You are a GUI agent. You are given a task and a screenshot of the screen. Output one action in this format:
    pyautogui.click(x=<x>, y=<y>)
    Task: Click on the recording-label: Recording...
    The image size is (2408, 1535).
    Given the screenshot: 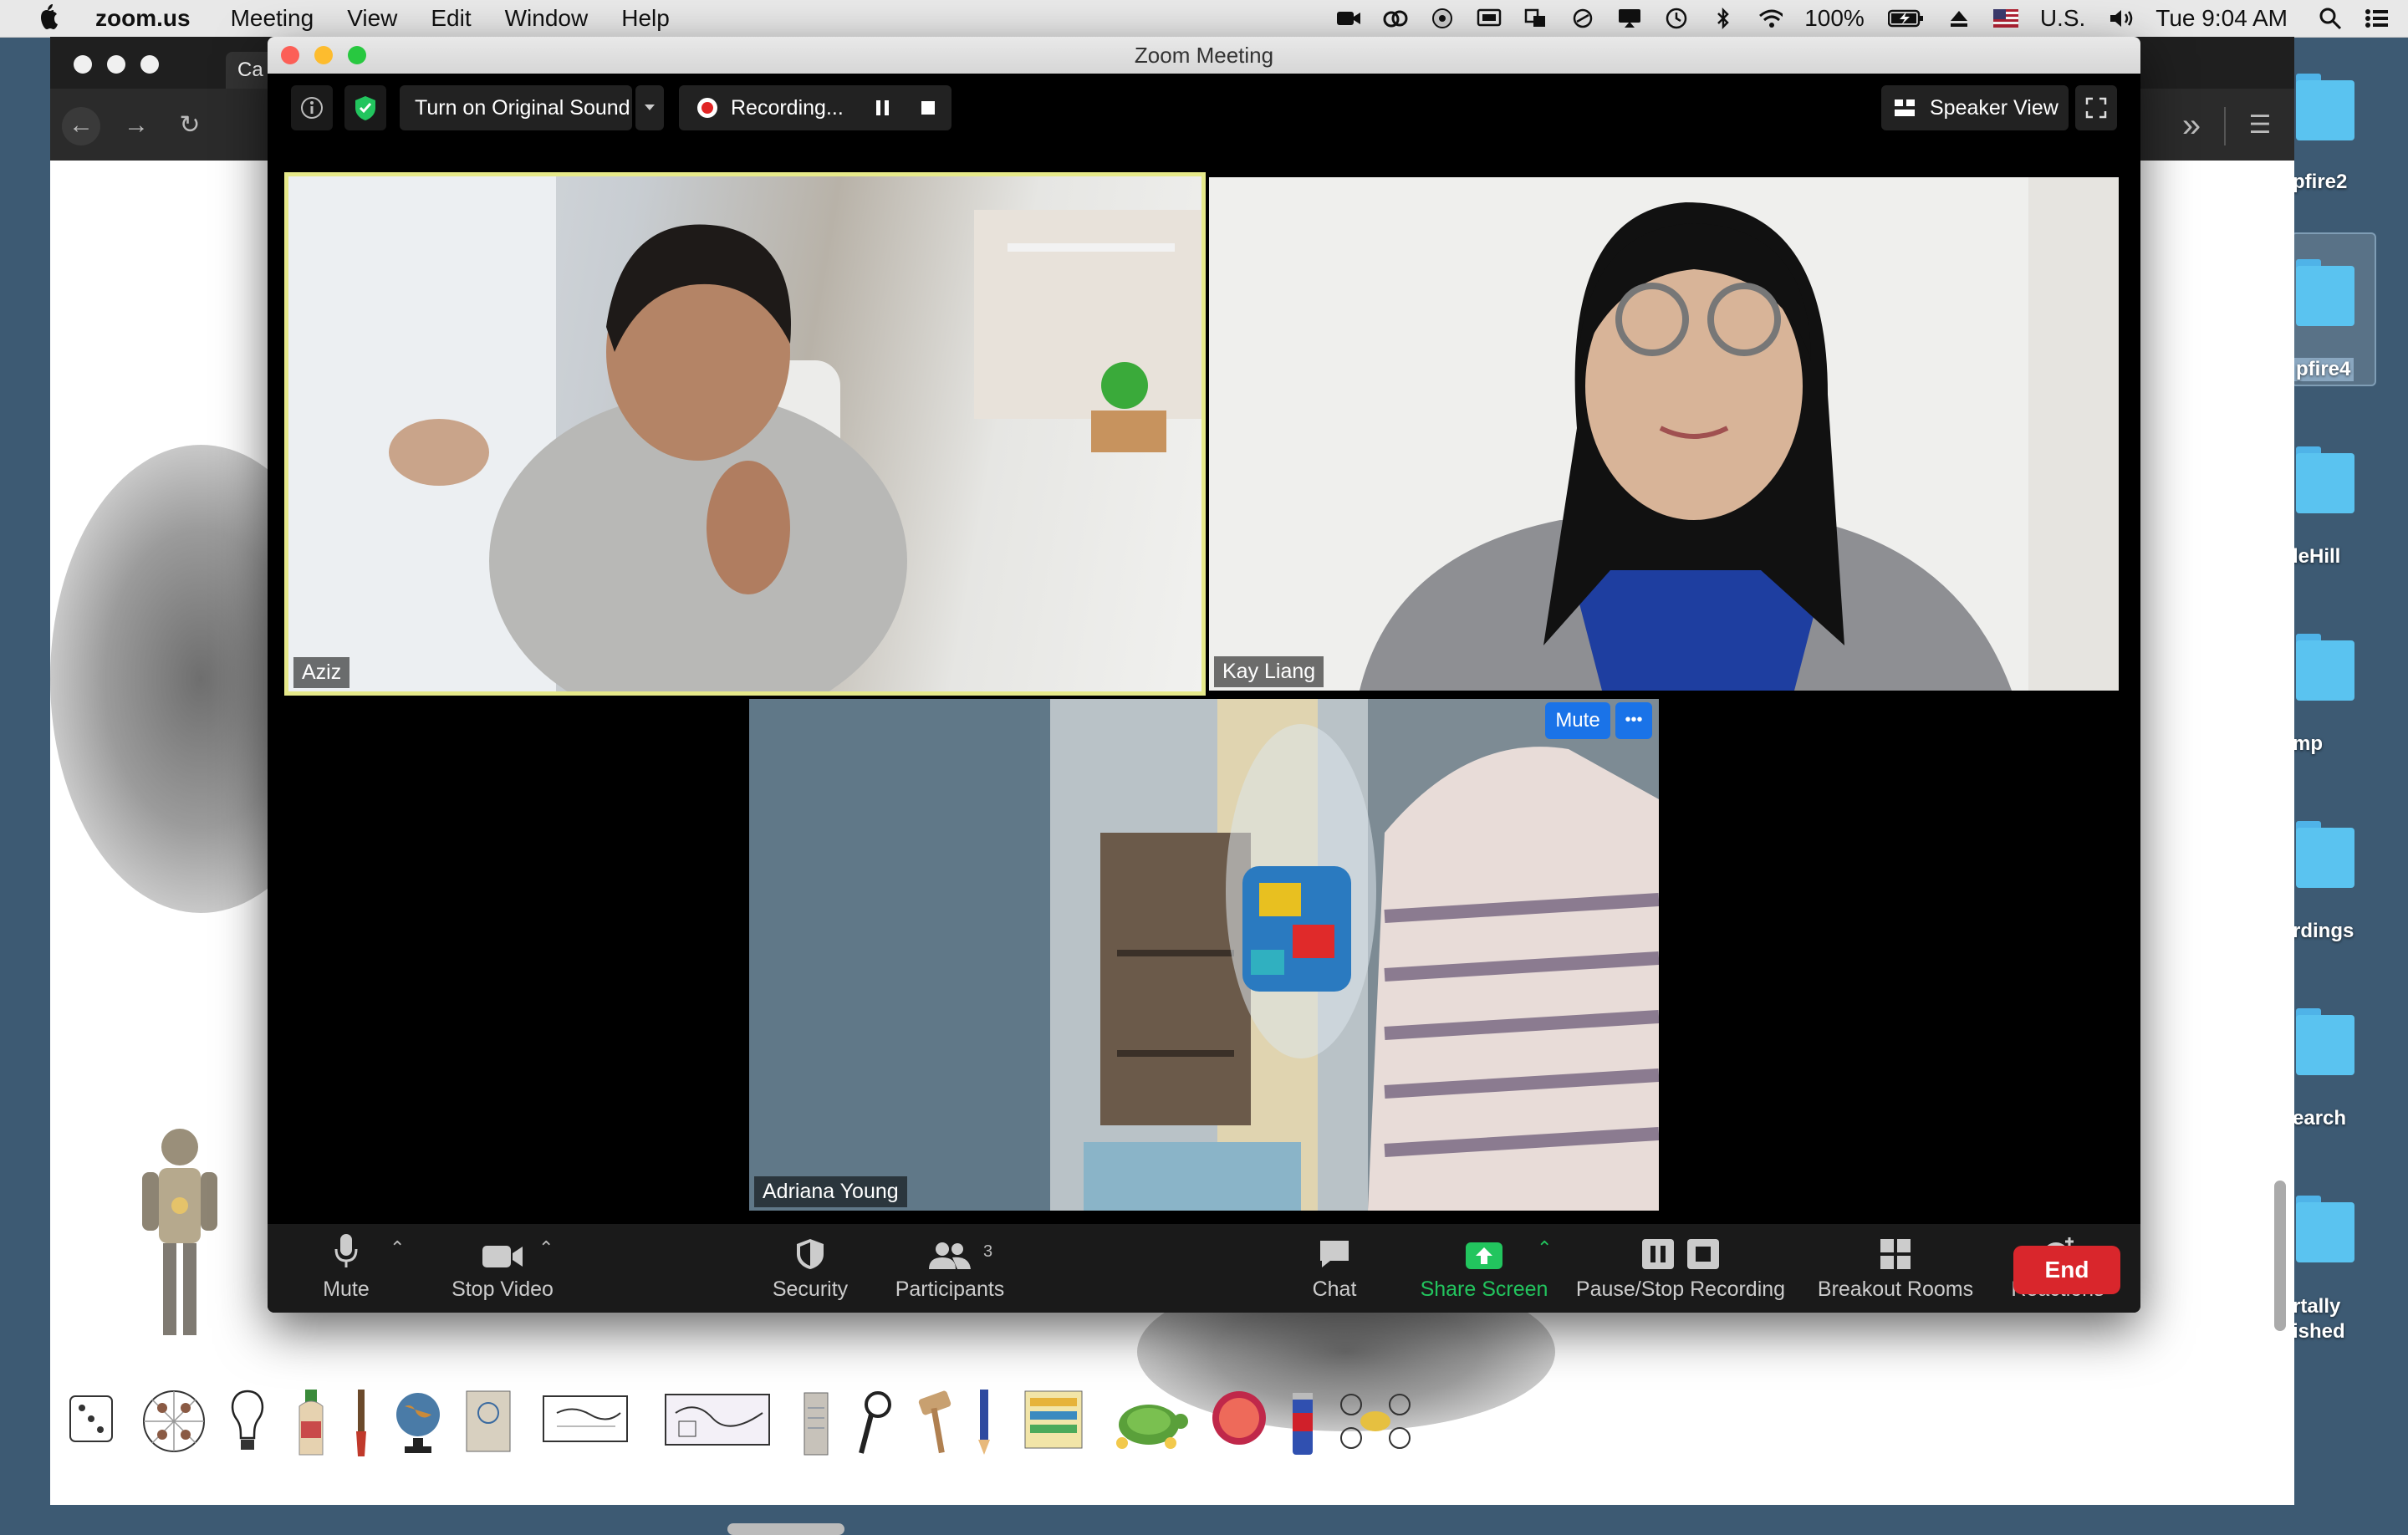 What is the action you would take?
    pyautogui.click(x=787, y=107)
    